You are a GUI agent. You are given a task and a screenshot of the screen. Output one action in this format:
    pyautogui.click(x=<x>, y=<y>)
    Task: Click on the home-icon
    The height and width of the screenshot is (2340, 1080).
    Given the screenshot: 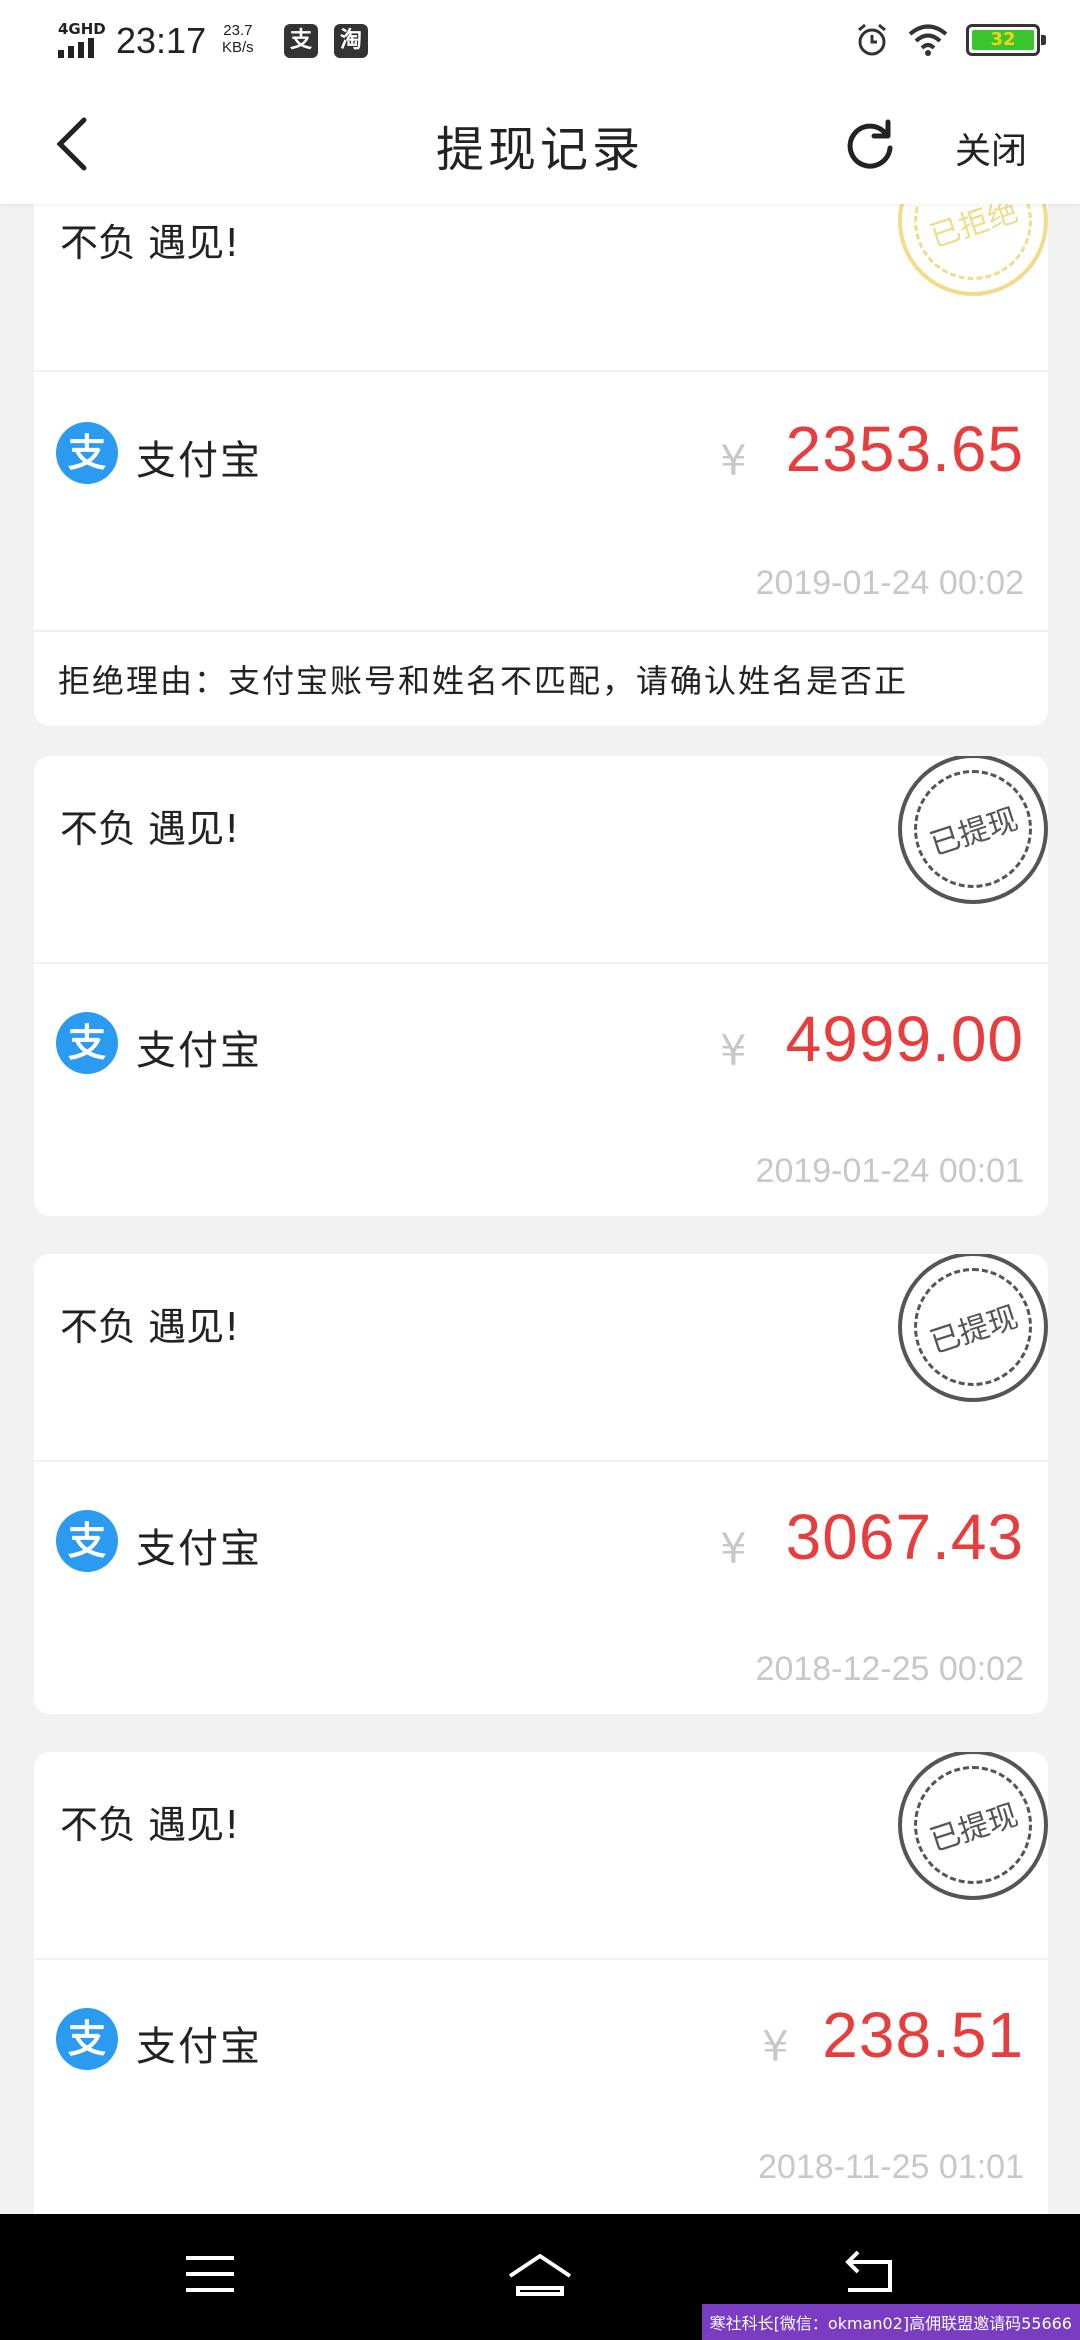 What is the action you would take?
    pyautogui.click(x=540, y=2276)
    